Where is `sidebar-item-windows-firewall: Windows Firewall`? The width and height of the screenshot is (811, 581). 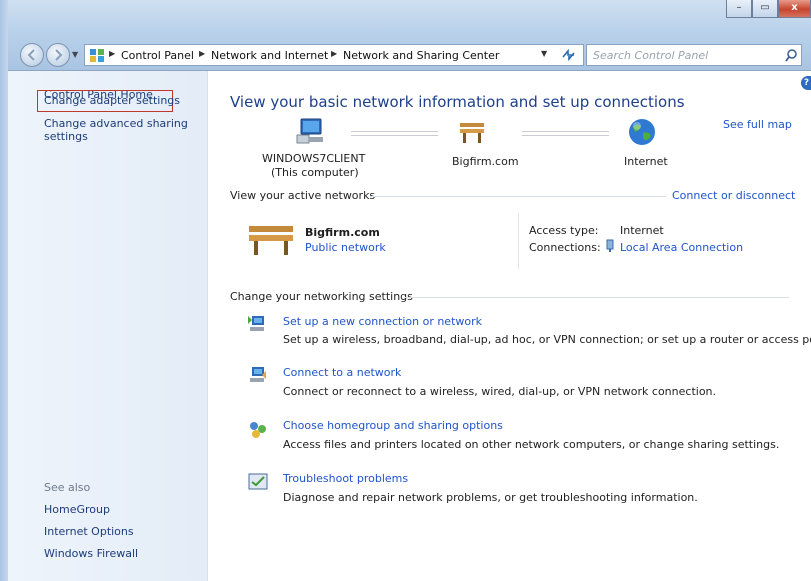
sidebar-item-windows-firewall: Windows Firewall is located at coordinates (91, 553).